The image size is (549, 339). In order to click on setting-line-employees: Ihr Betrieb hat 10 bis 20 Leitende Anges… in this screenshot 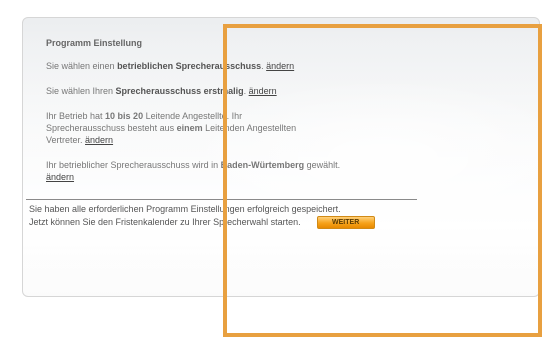, I will do `click(176, 128)`.